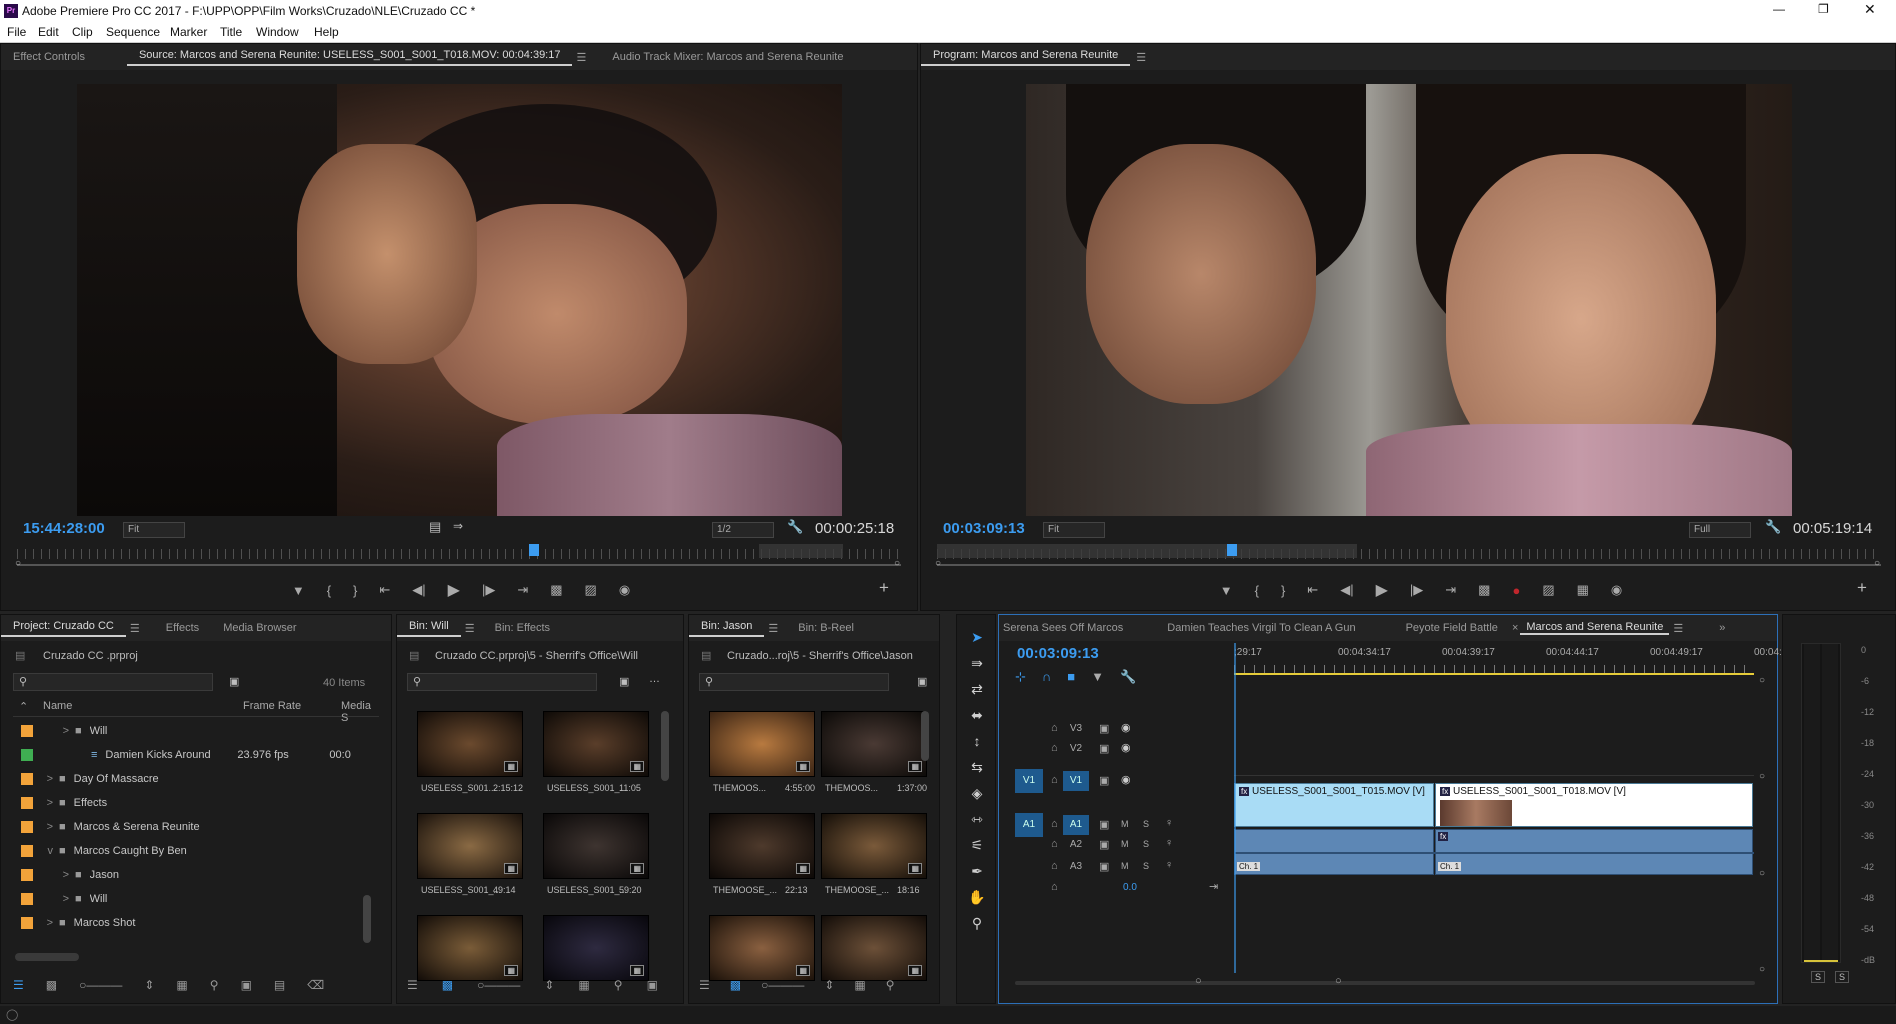 This screenshot has width=1896, height=1024. Describe the element at coordinates (1119, 749) in the screenshot. I see `track-header-v2: ⌂ V2 ▣ ◉` at that location.